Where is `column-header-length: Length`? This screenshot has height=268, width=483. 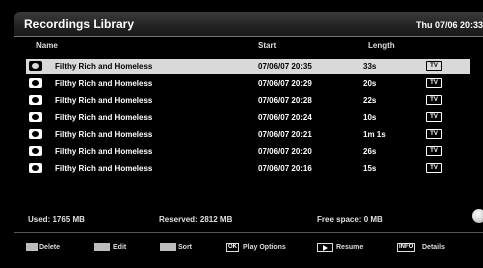
column-header-length: Length is located at coordinates (381, 45).